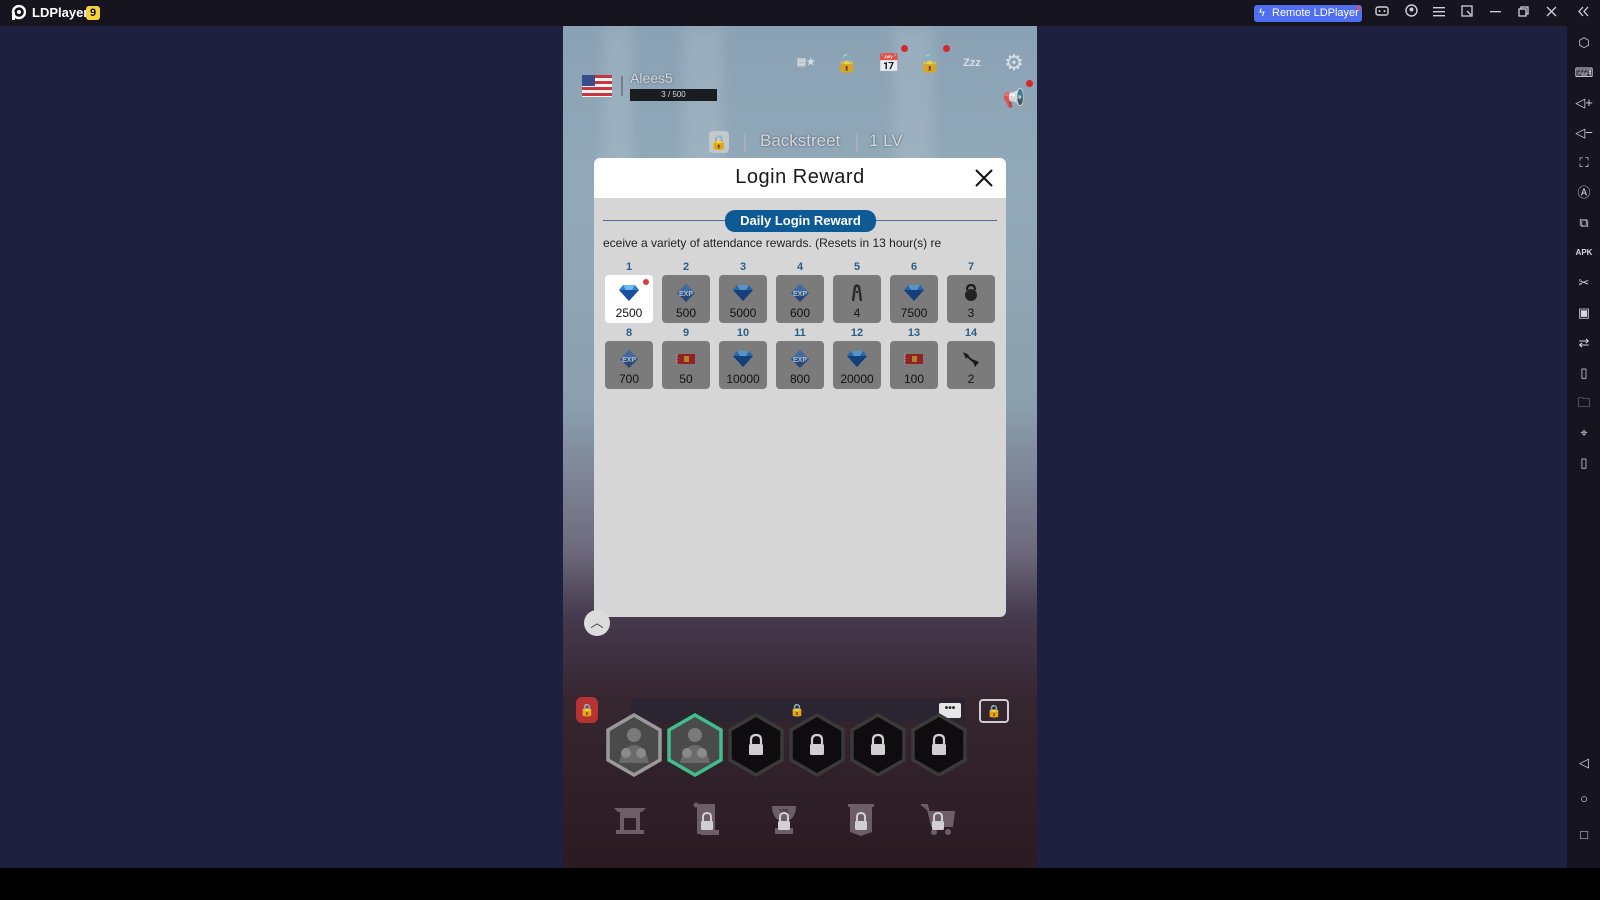  What do you see at coordinates (914, 365) in the screenshot?
I see `reward-cell-day-13: 100` at bounding box center [914, 365].